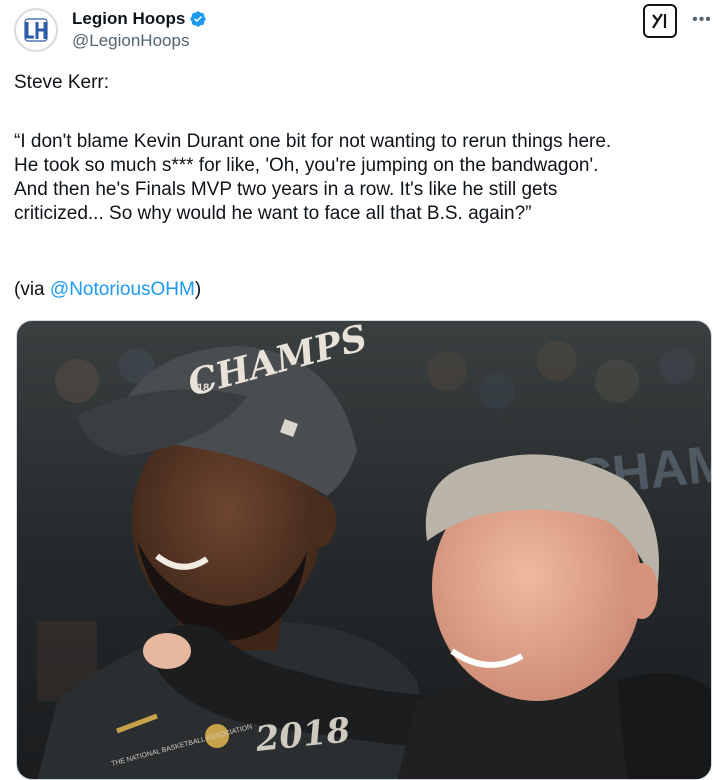 This screenshot has height=780, width=720. Describe the element at coordinates (32, 289) in the screenshot. I see `via-prefix: (via` at that location.